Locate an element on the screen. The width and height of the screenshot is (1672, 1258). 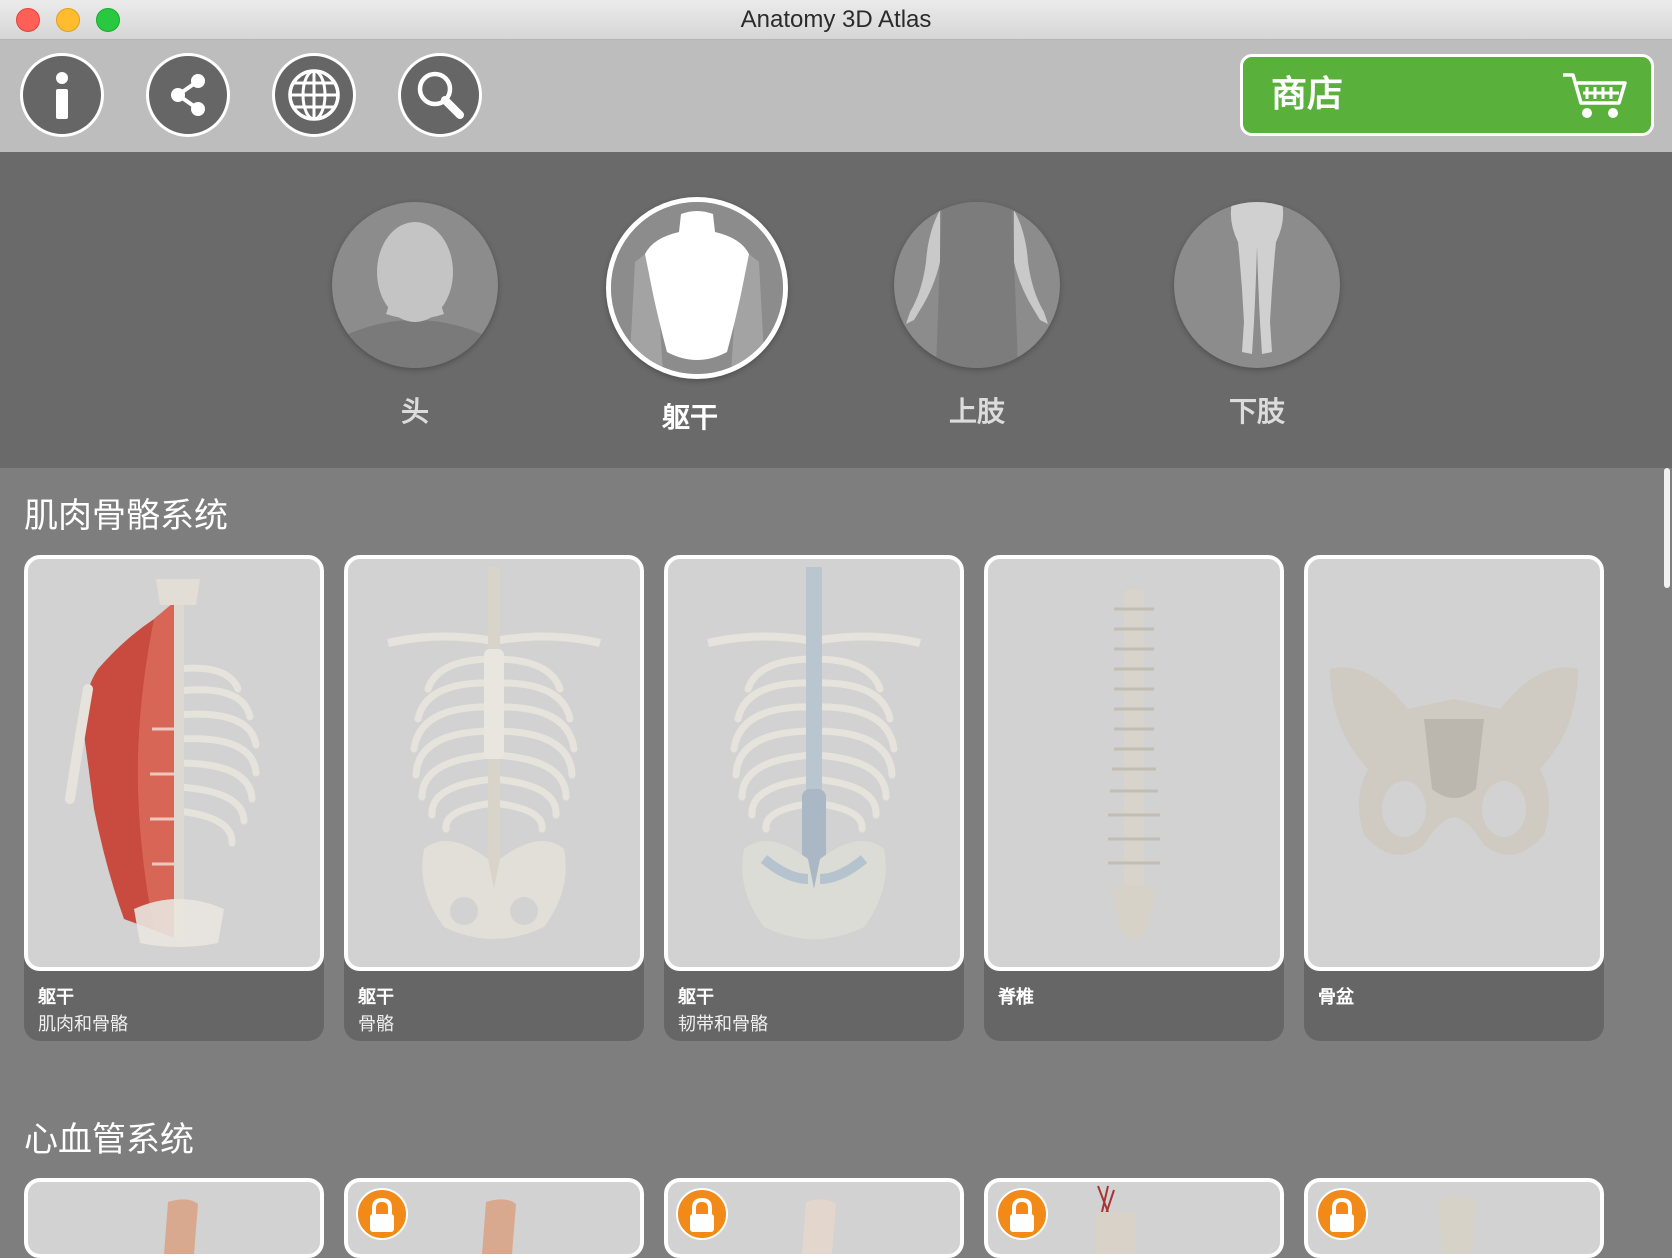
arms-silhouette-icon is located at coordinates (977, 285).